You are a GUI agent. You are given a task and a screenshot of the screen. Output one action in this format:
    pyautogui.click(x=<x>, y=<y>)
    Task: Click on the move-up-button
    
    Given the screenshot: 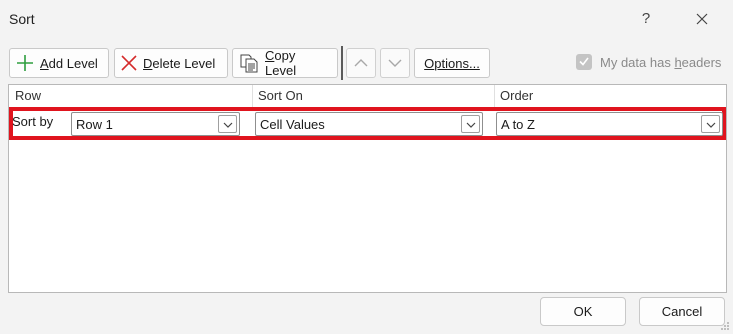 What is the action you would take?
    pyautogui.click(x=361, y=63)
    